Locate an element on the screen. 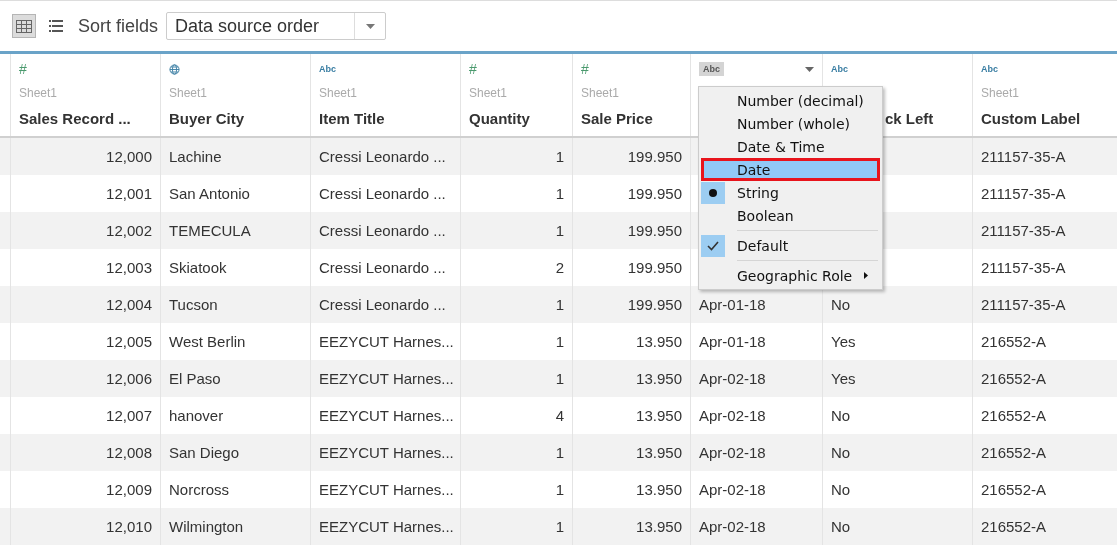  sort-label: Sort fields is located at coordinates (118, 26).